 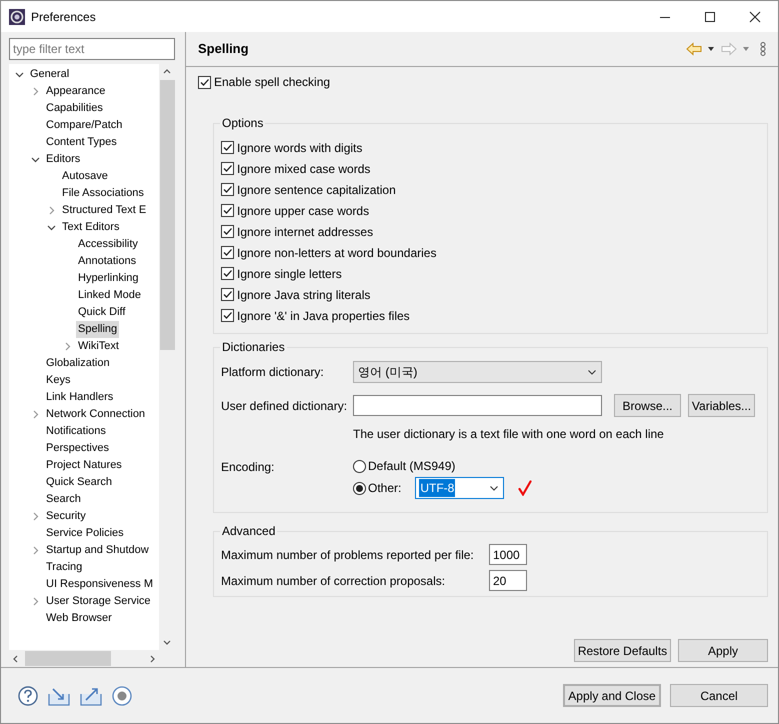 What do you see at coordinates (459, 488) in the screenshot?
I see `dropdown: UTF-8` at bounding box center [459, 488].